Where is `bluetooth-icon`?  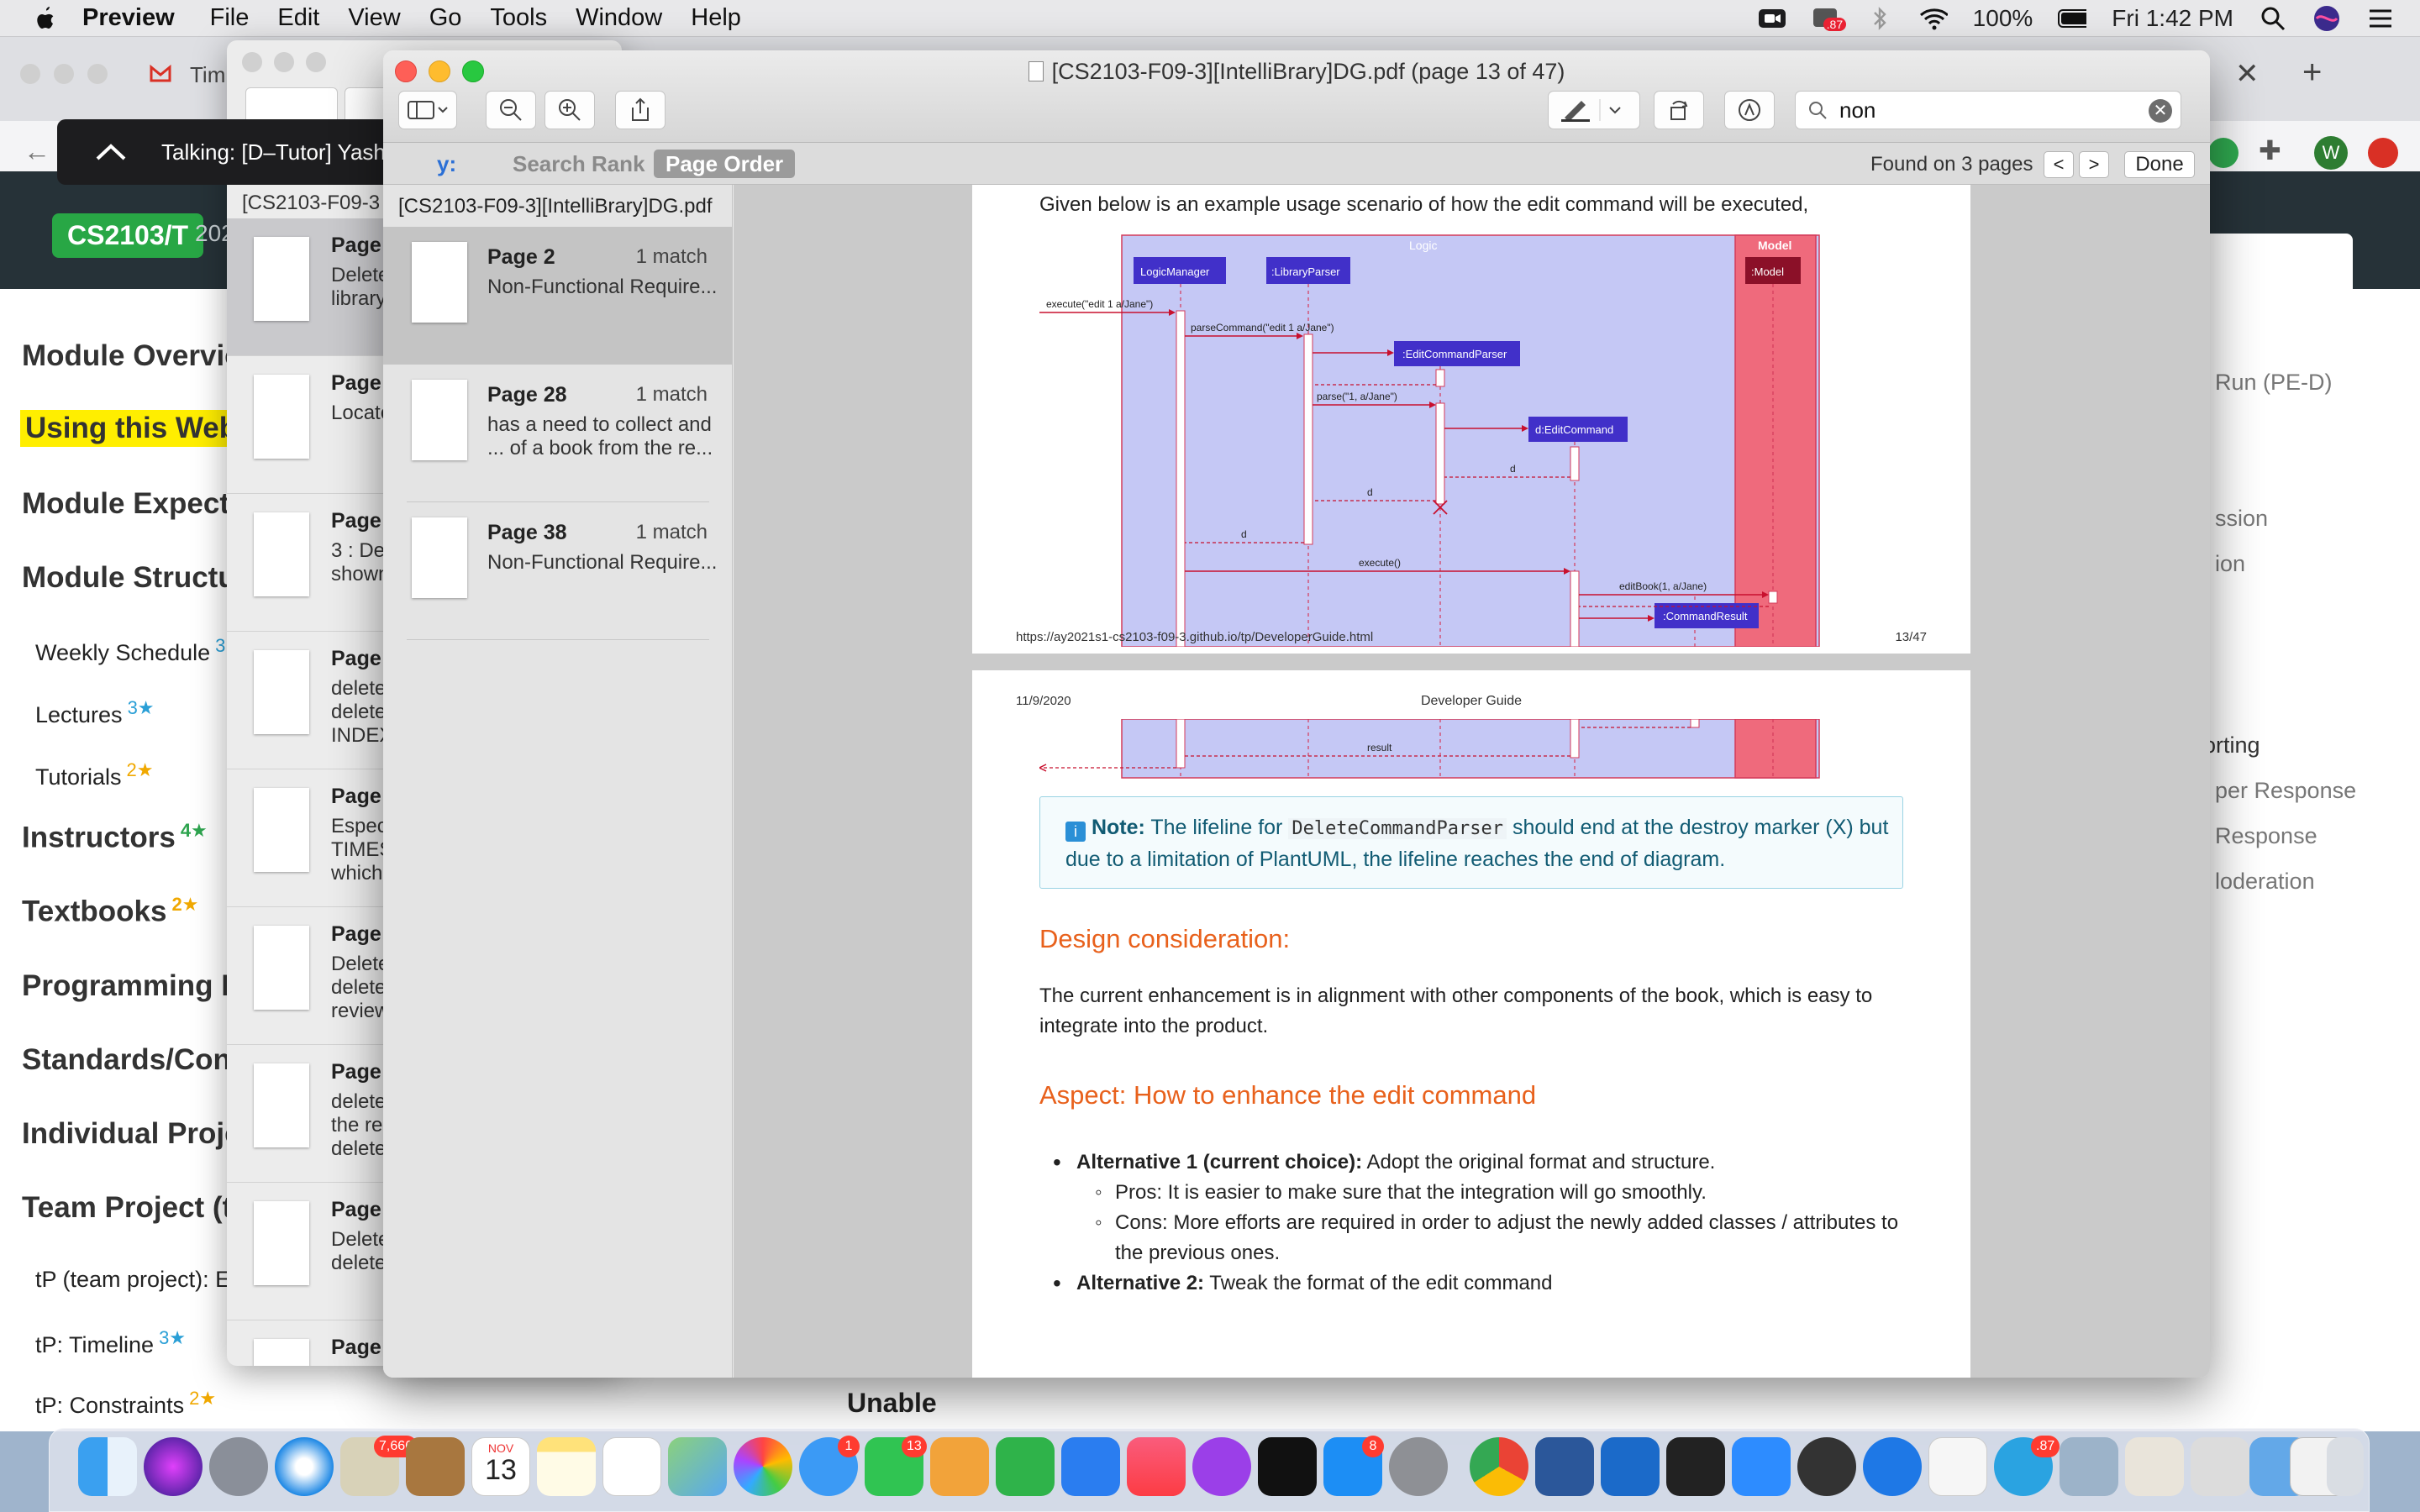
bluetooth-icon is located at coordinates (1879, 18).